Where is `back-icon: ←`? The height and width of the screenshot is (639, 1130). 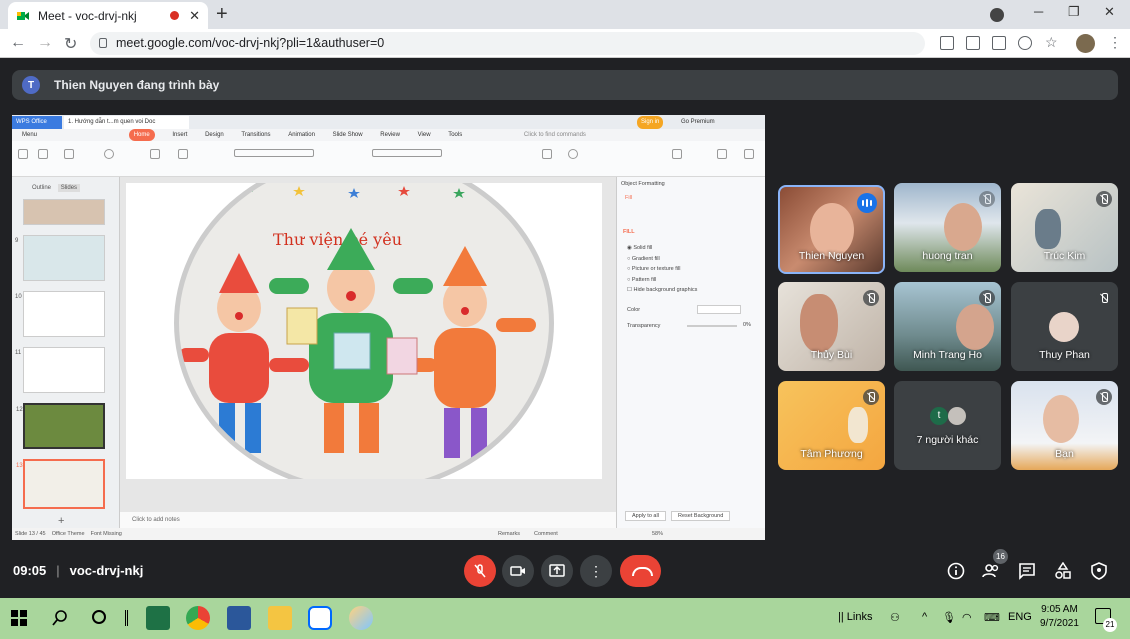 back-icon: ← is located at coordinates (18, 43).